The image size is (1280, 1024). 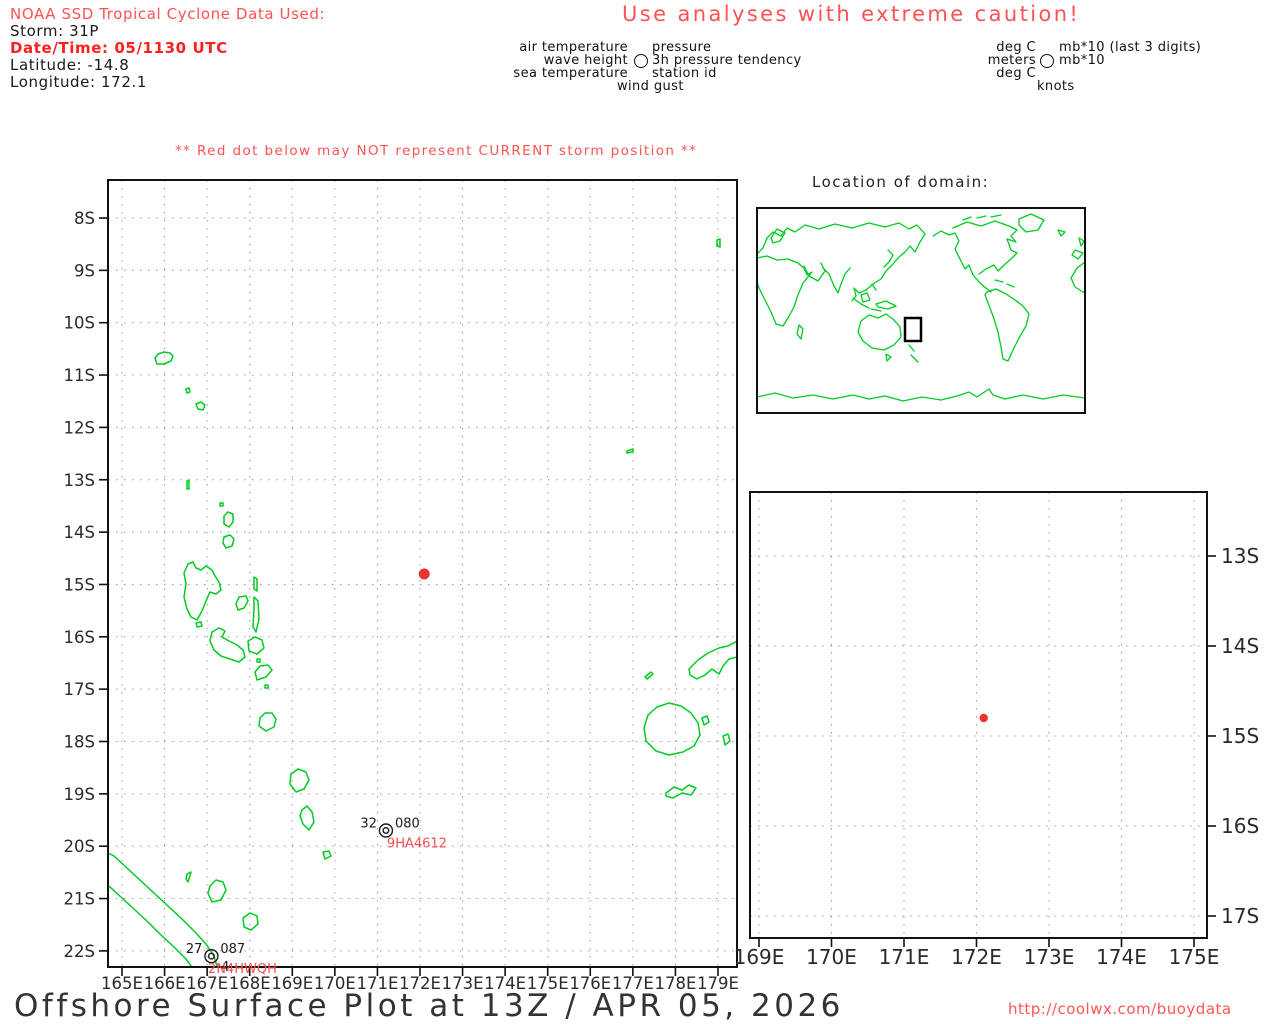 What do you see at coordinates (199, 624) in the screenshot?
I see `coastline-malo` at bounding box center [199, 624].